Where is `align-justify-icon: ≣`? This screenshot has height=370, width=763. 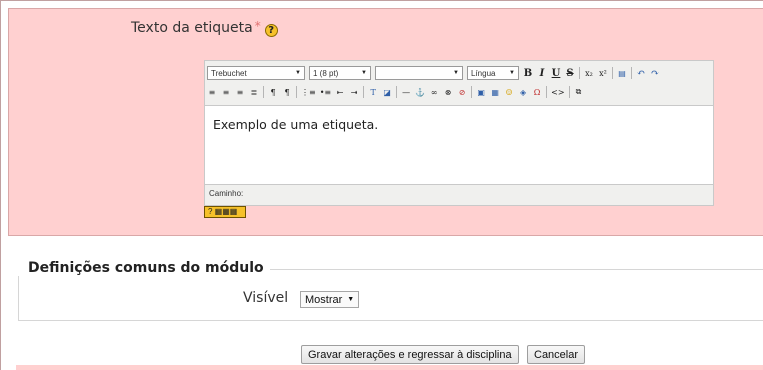
align-justify-icon: ≣ is located at coordinates (254, 92).